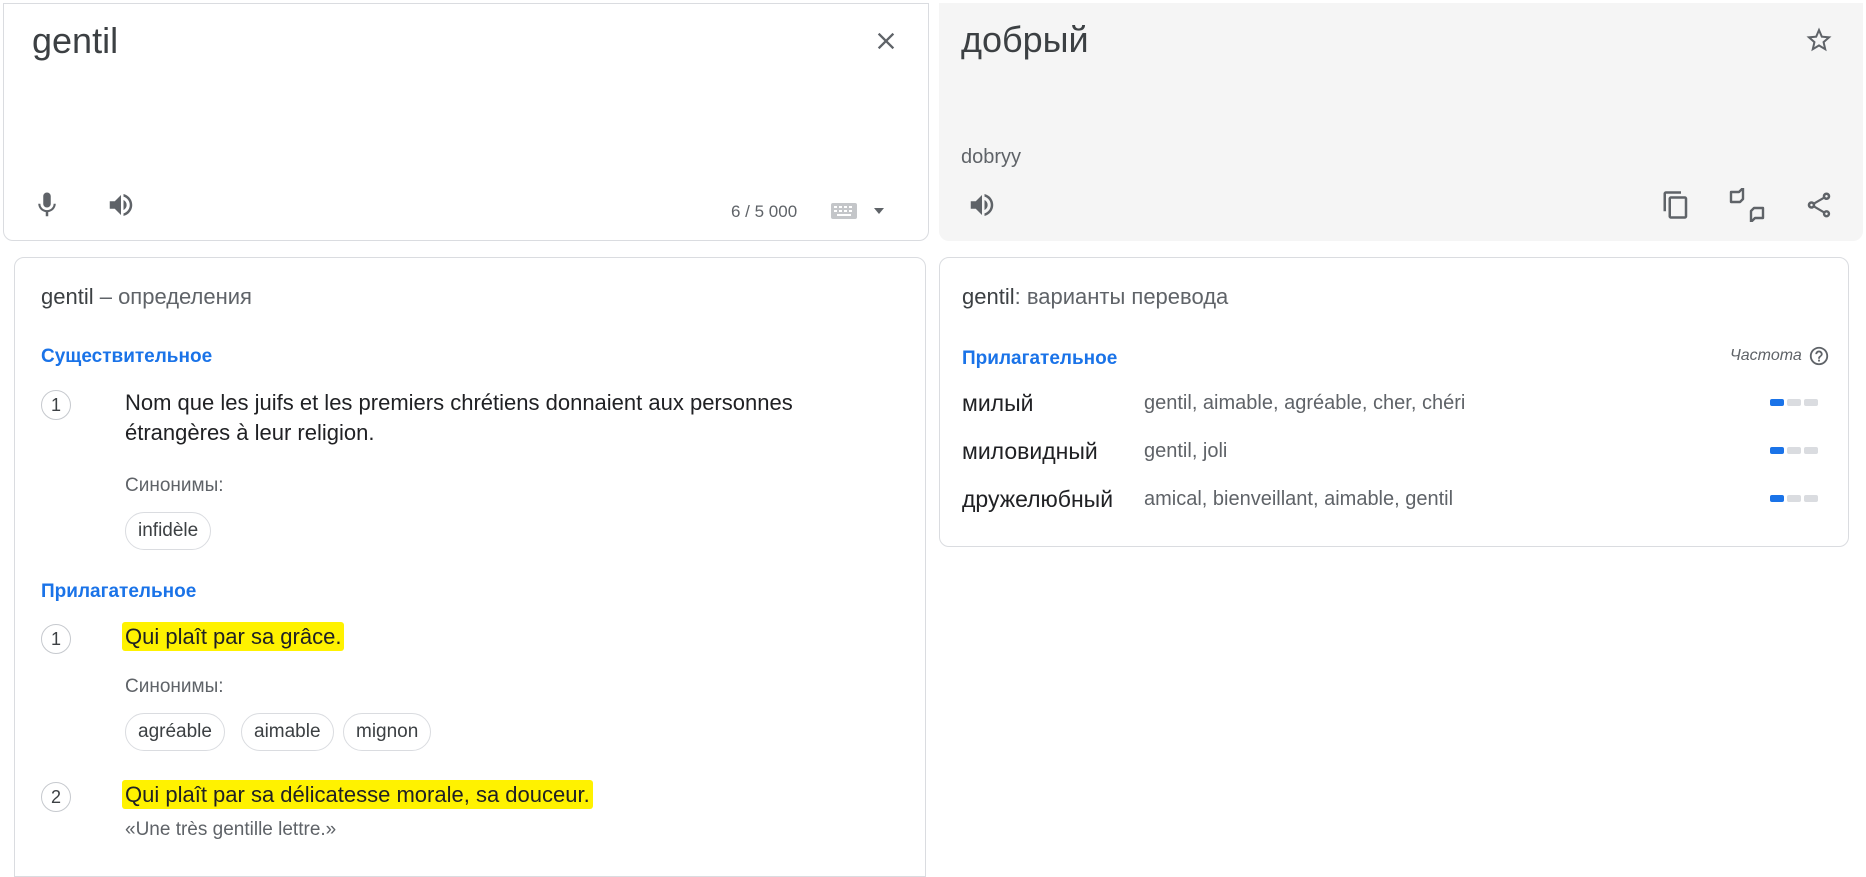  What do you see at coordinates (119, 591) in the screenshot?
I see `adjective-label: Прилагательное` at bounding box center [119, 591].